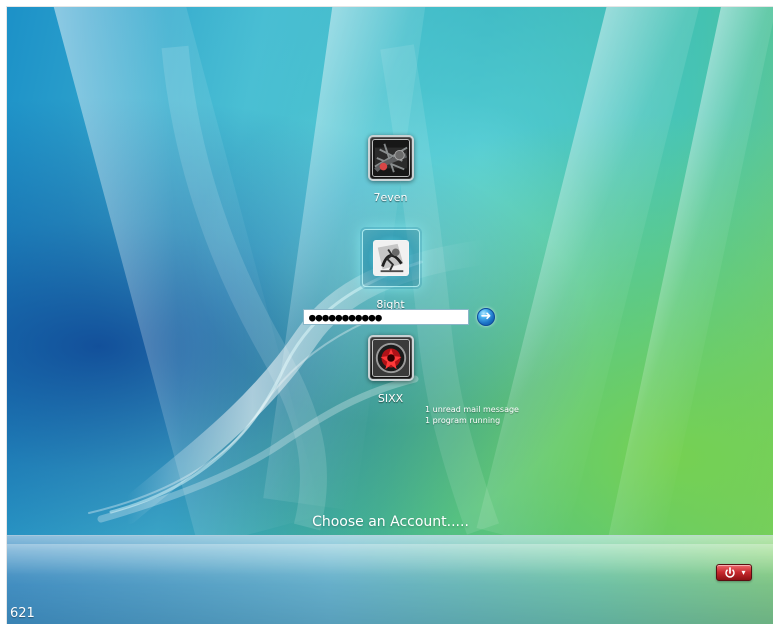 Image resolution: width=773 pixels, height=624 pixels. What do you see at coordinates (463, 420) in the screenshot?
I see `sixx-status-programs: 1 program running` at bounding box center [463, 420].